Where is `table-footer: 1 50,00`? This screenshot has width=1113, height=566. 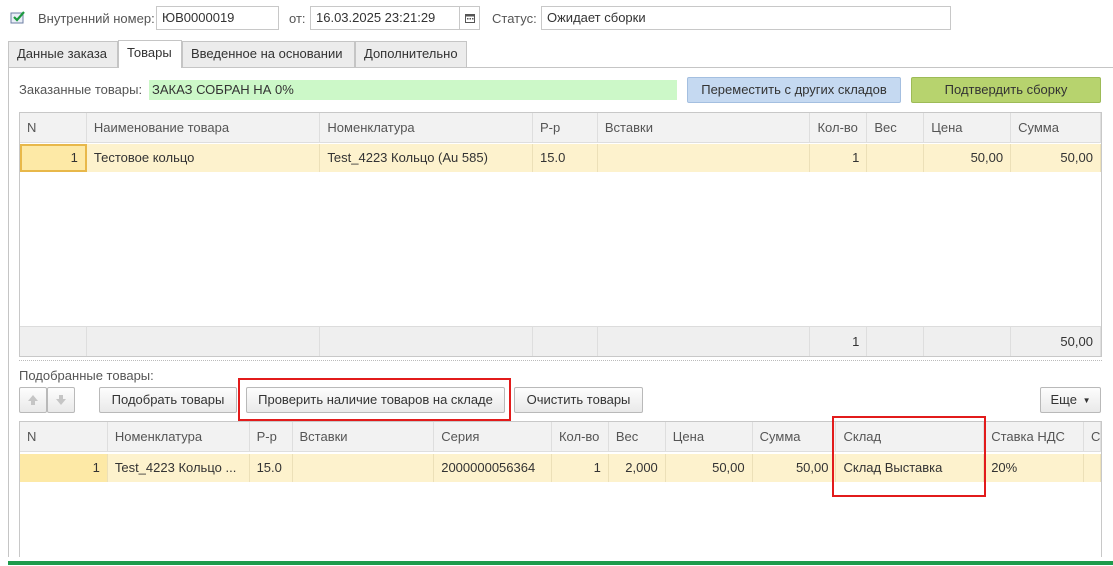 table-footer: 1 50,00 is located at coordinates (560, 341).